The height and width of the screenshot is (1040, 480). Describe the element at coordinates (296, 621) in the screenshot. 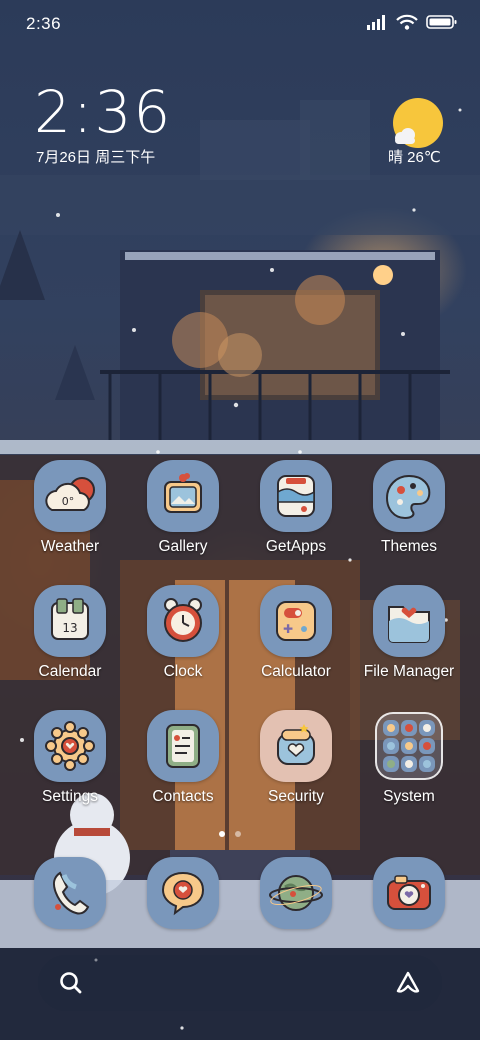

I see `calculator-icon: ✚` at that location.